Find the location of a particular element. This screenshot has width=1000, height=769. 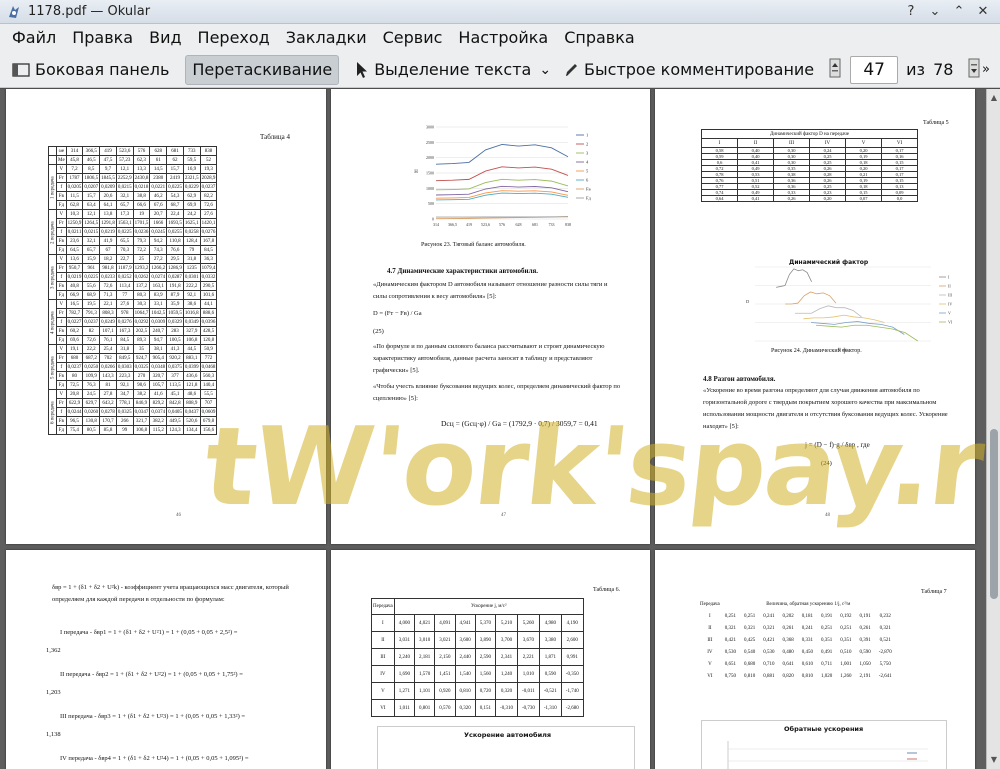

table-cell: 3,031 is located at coordinates (404, 640).